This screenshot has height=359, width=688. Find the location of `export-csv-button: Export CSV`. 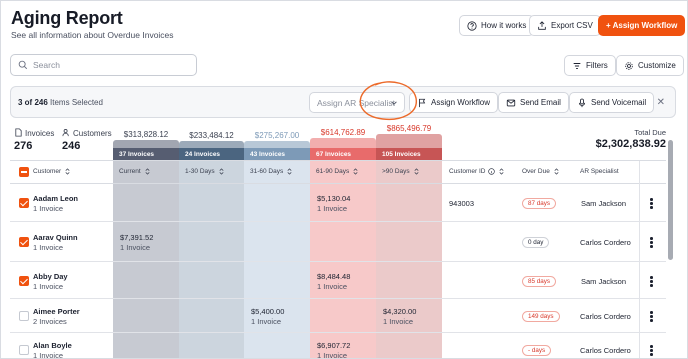

export-csv-button: Export CSV is located at coordinates (565, 25).